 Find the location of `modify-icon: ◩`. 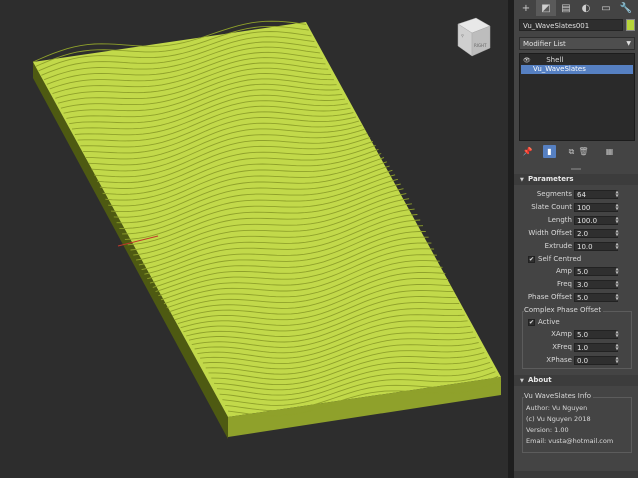

modify-icon: ◩ is located at coordinates (546, 8).